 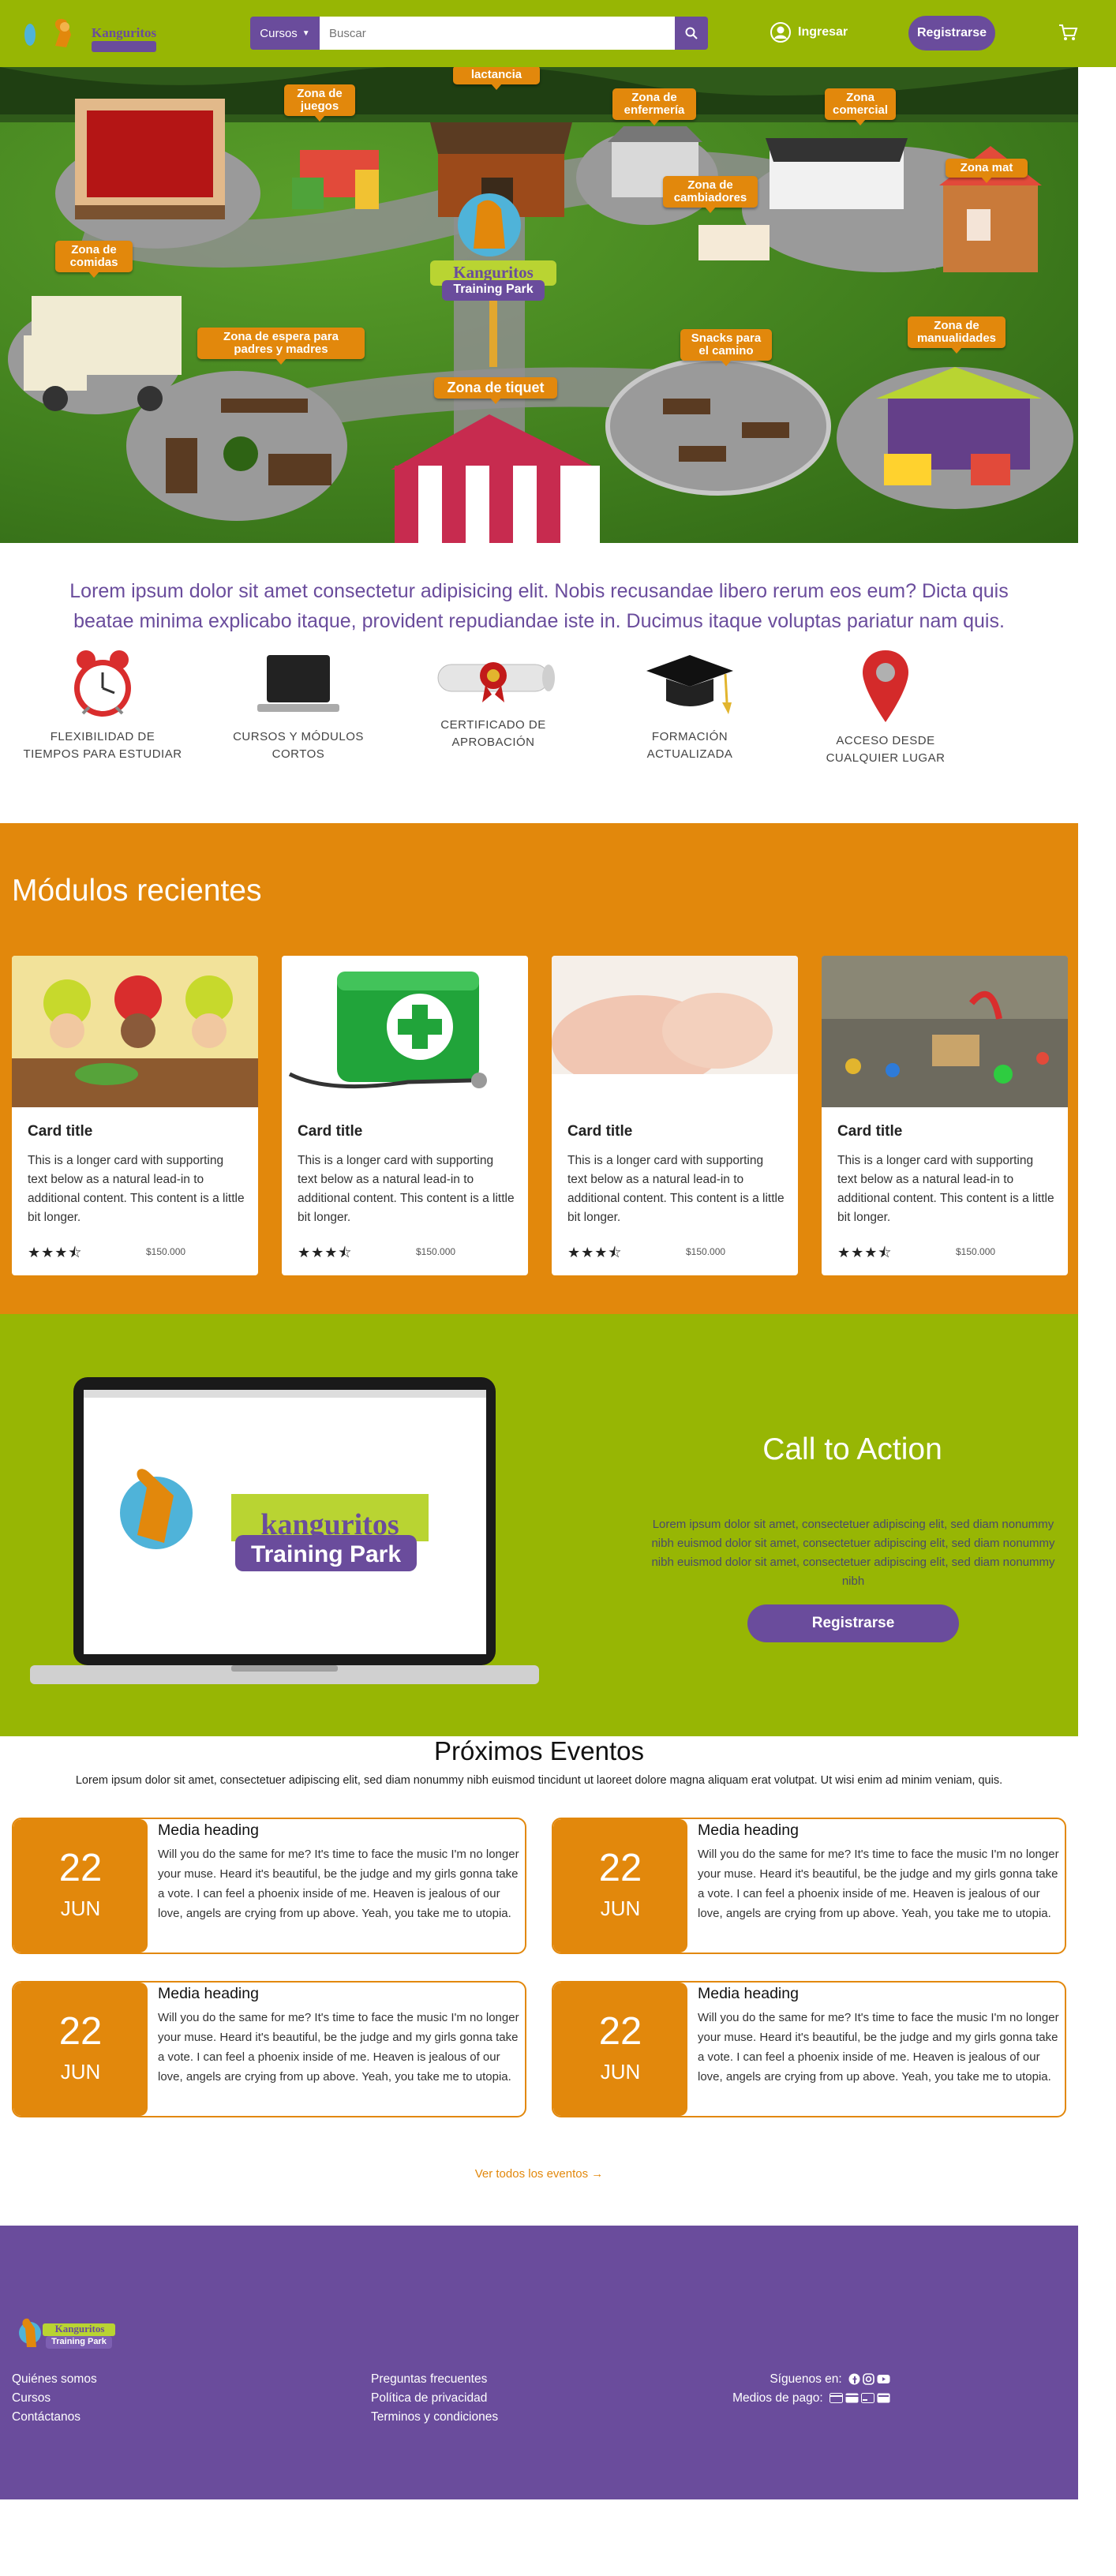 I want to click on feature-label: FLEXIBILIDAD DE, so click(x=102, y=736).